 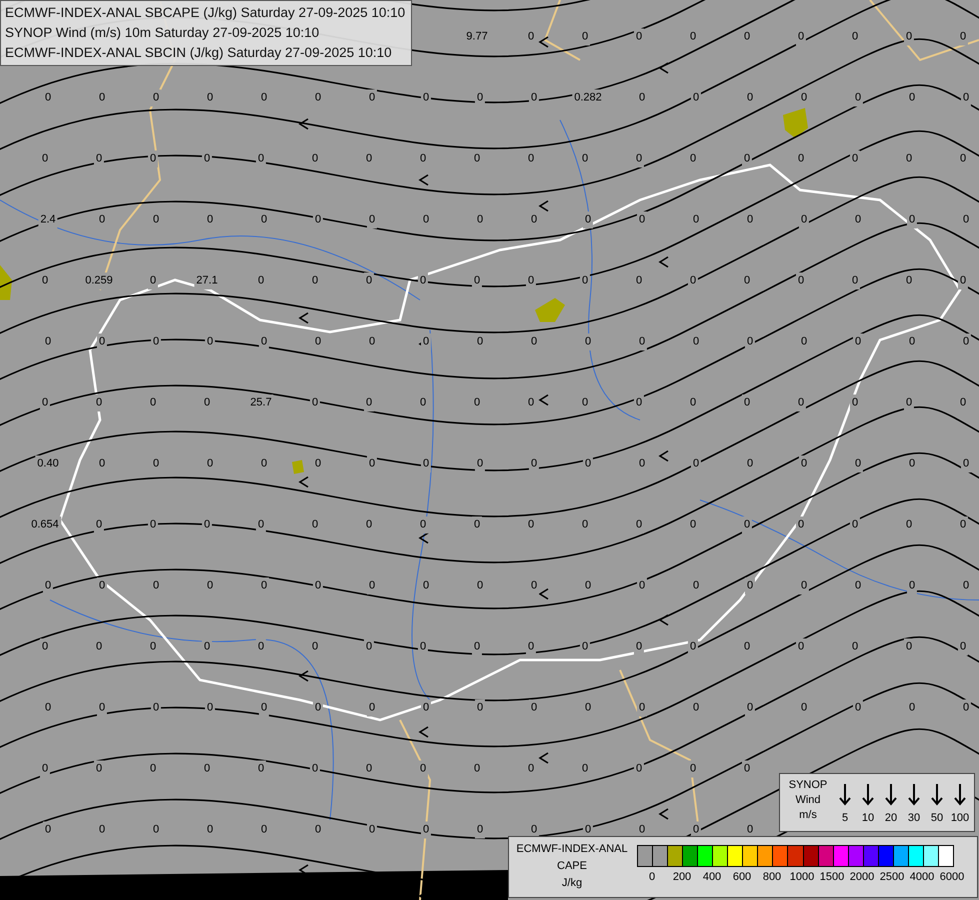 I want to click on speed-label: 50, so click(x=937, y=818).